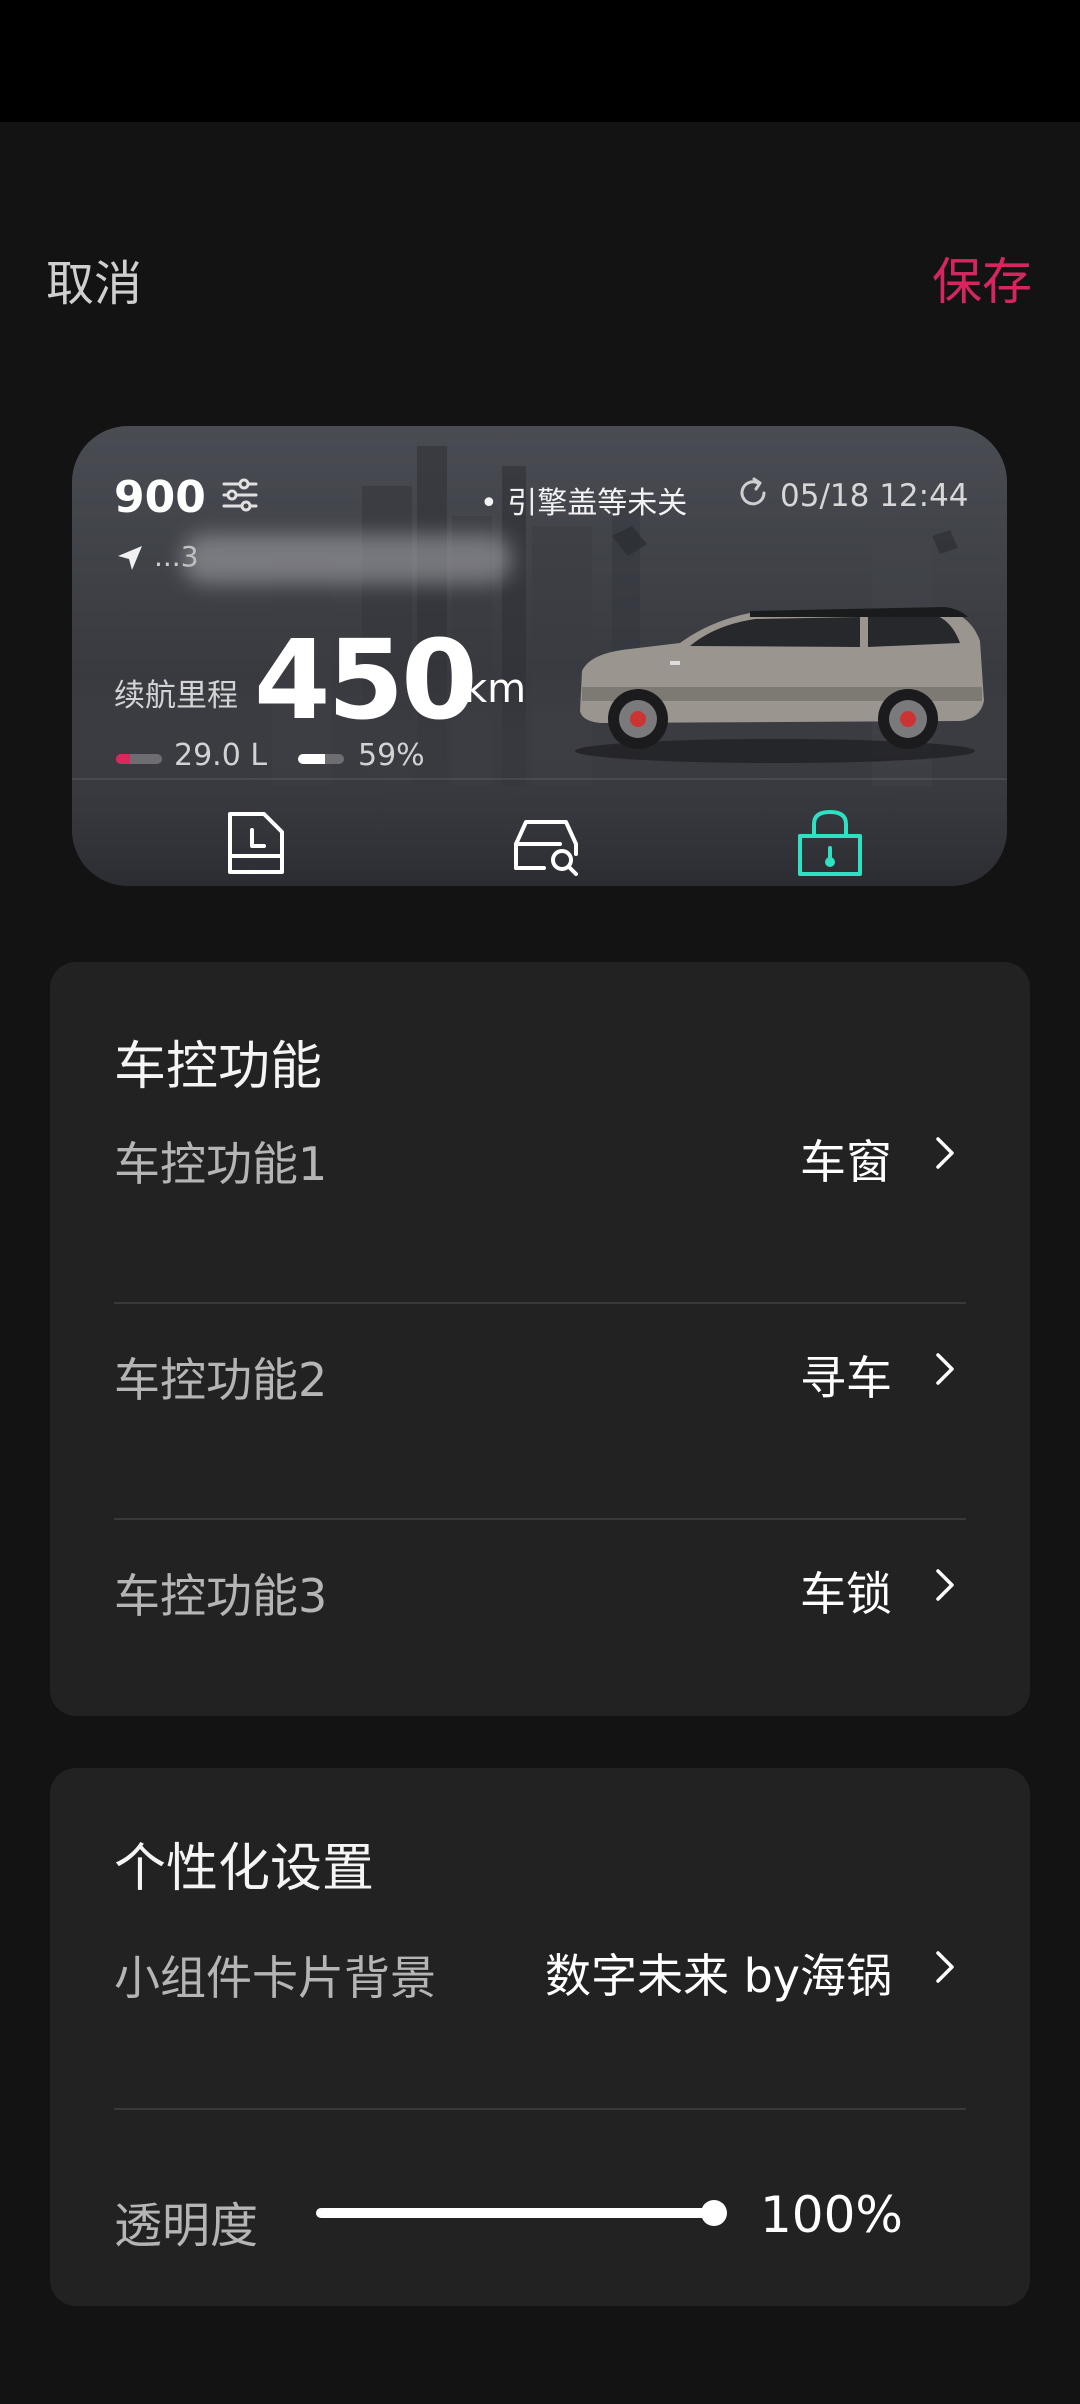  I want to click on lock-icon, so click(830, 842).